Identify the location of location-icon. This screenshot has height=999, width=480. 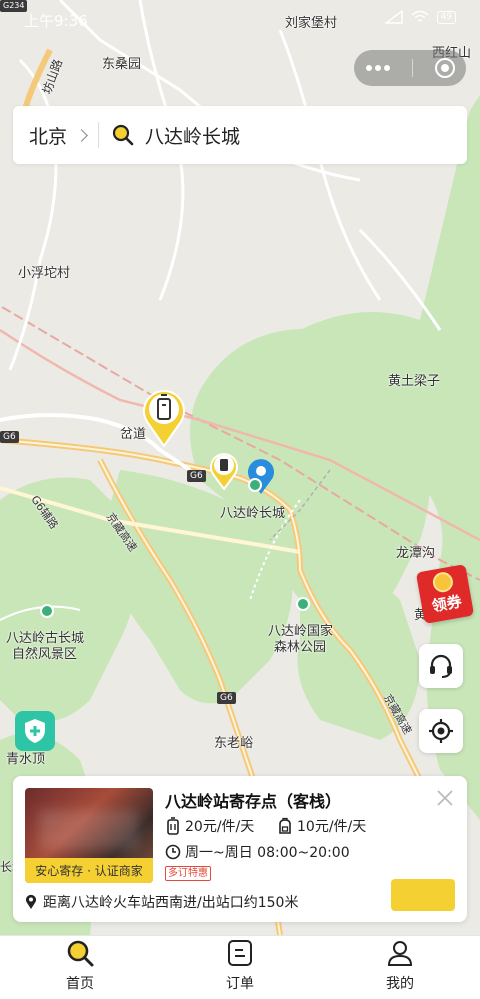
(31, 901).